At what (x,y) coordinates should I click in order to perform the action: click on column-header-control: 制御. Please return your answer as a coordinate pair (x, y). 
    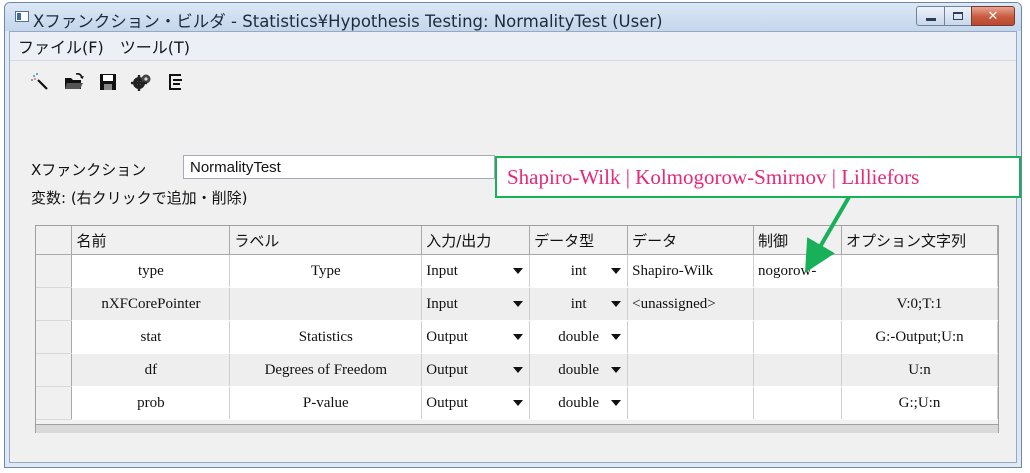
    Looking at the image, I should click on (797, 240).